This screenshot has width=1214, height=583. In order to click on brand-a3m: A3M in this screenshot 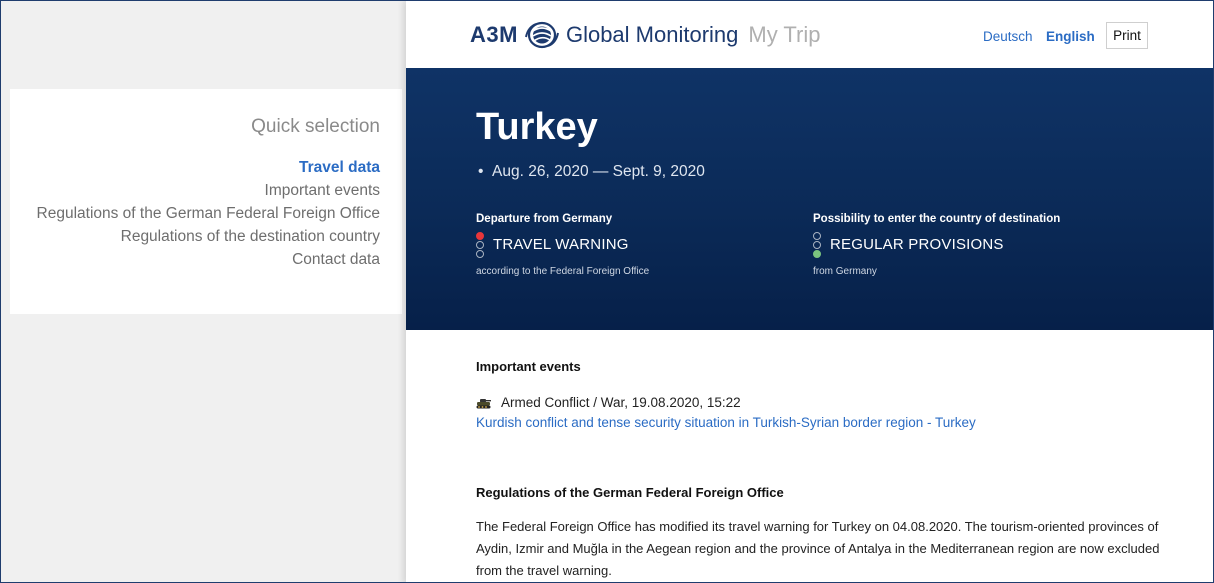, I will do `click(494, 34)`.